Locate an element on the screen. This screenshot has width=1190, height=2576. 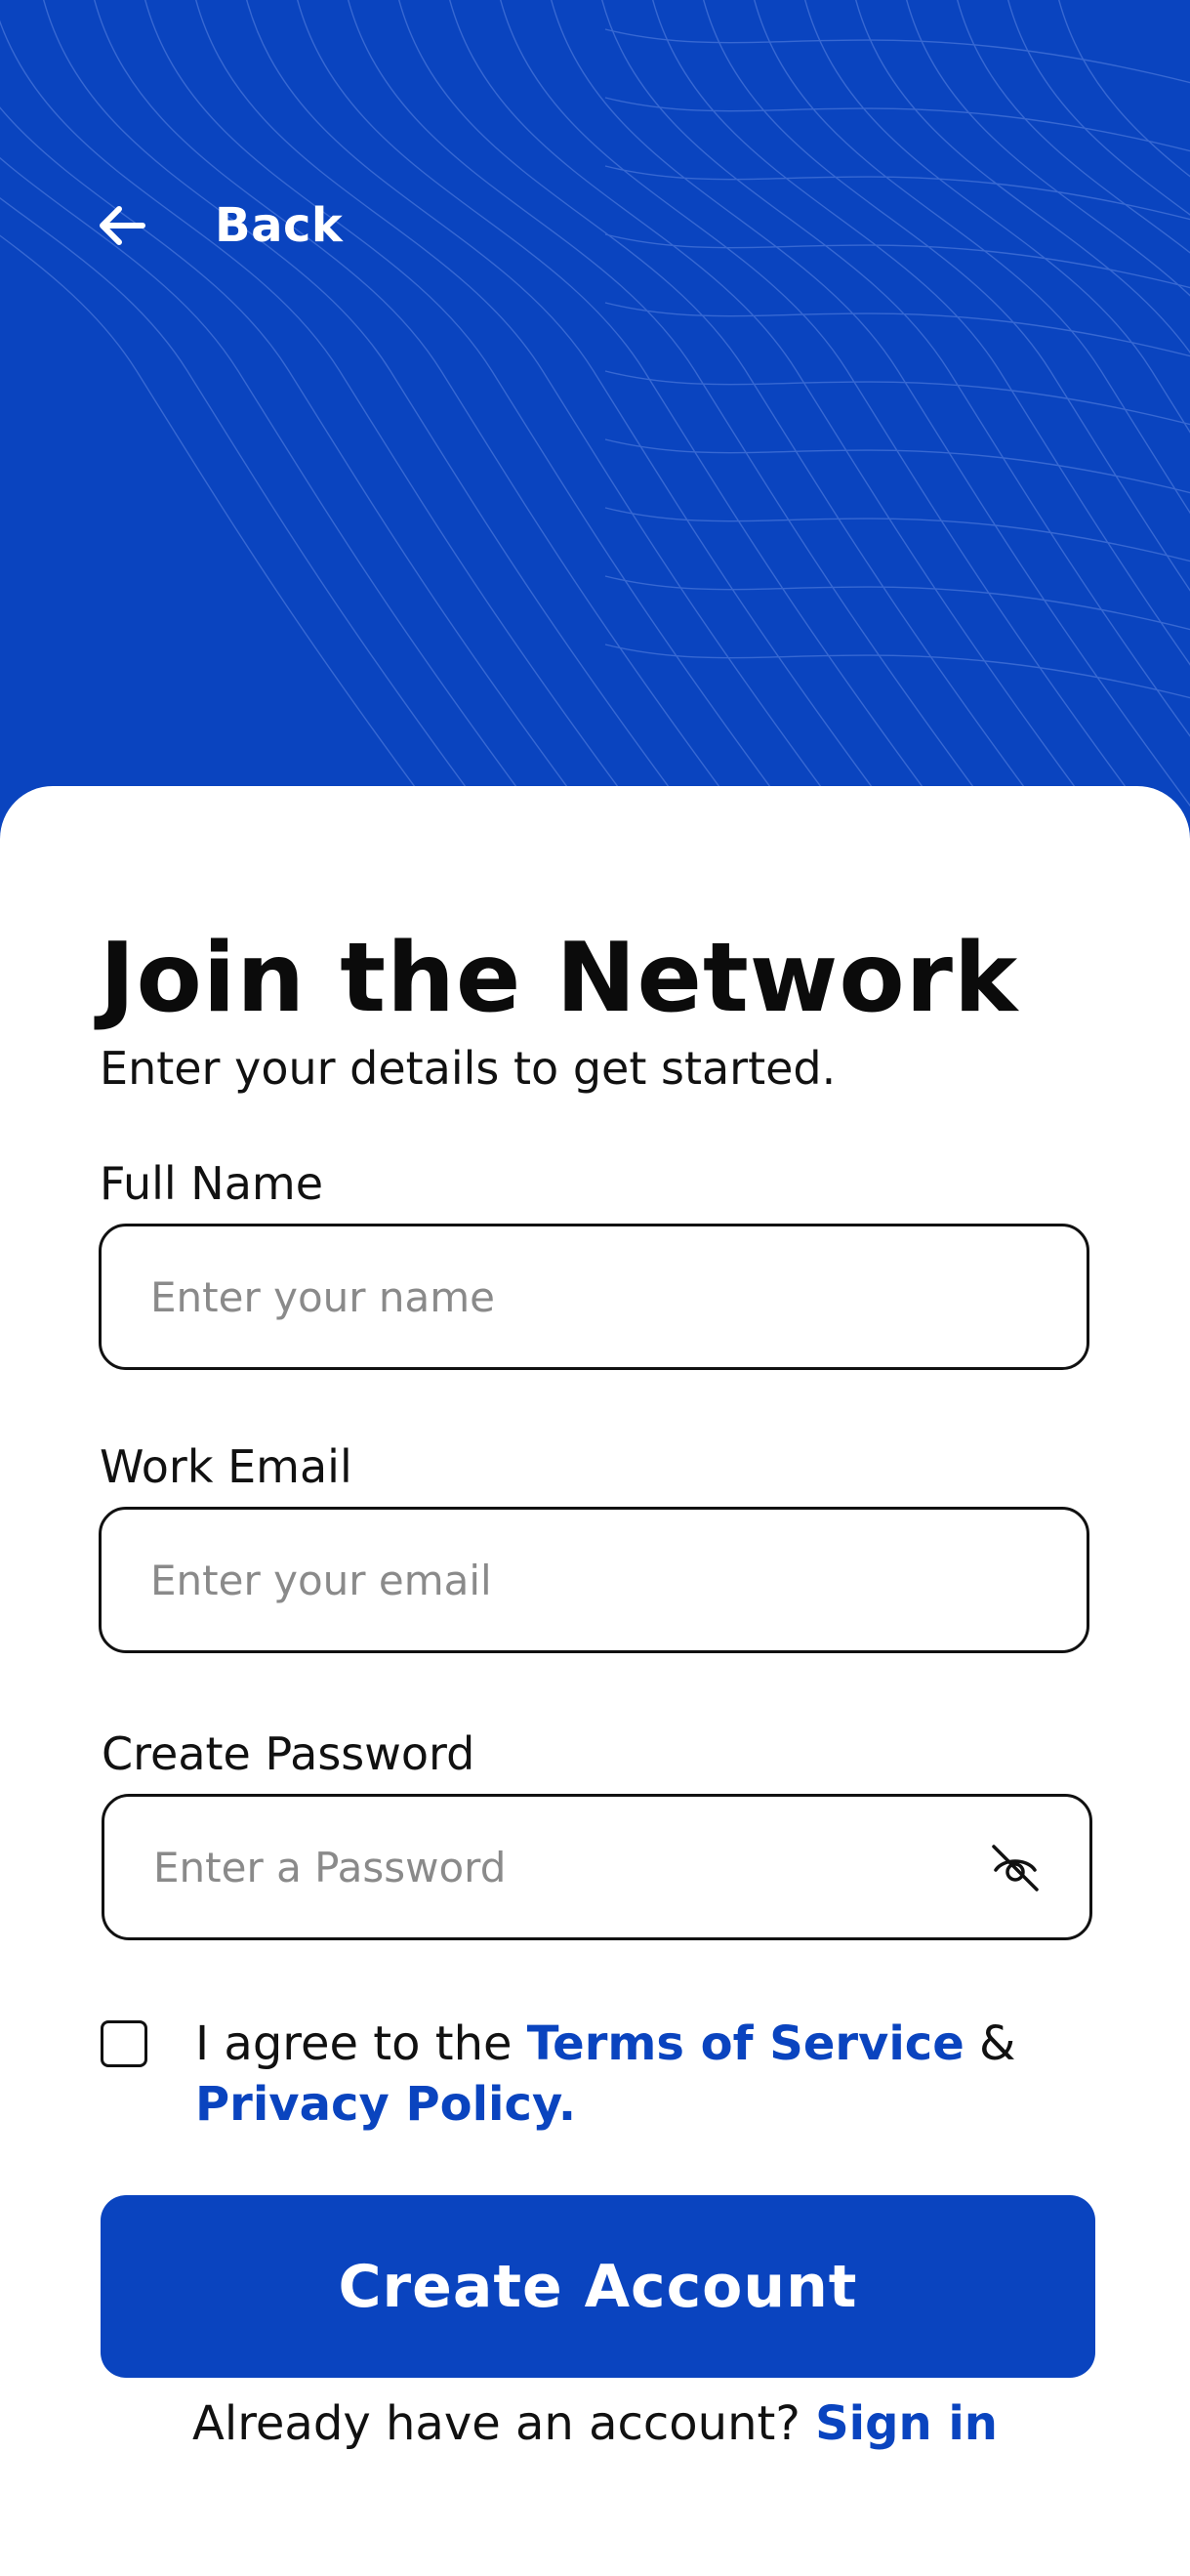
terms-of-service-link: Terms of Service is located at coordinates (745, 2043).